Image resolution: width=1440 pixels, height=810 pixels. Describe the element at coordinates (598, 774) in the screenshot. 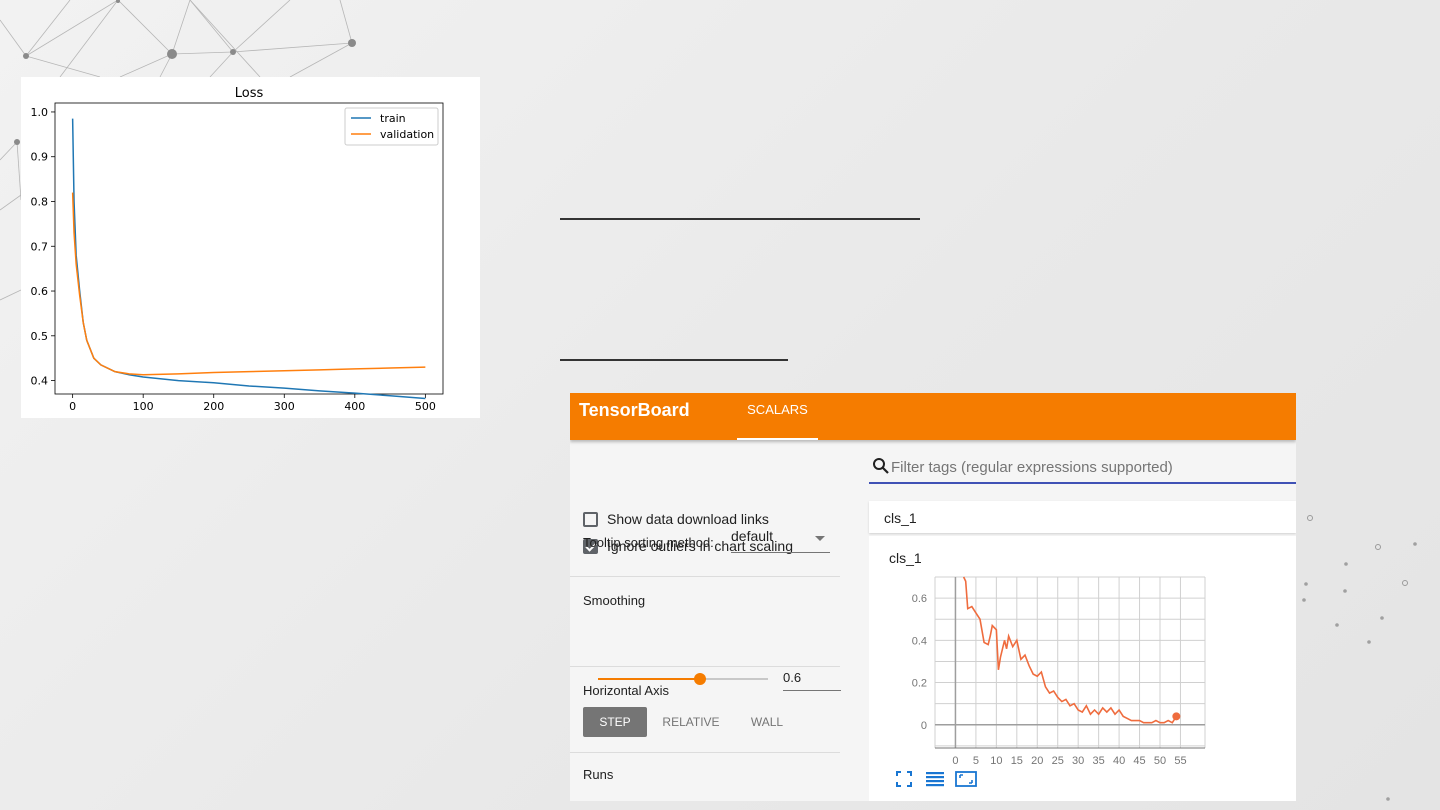

I see `runs-label: Runs` at that location.